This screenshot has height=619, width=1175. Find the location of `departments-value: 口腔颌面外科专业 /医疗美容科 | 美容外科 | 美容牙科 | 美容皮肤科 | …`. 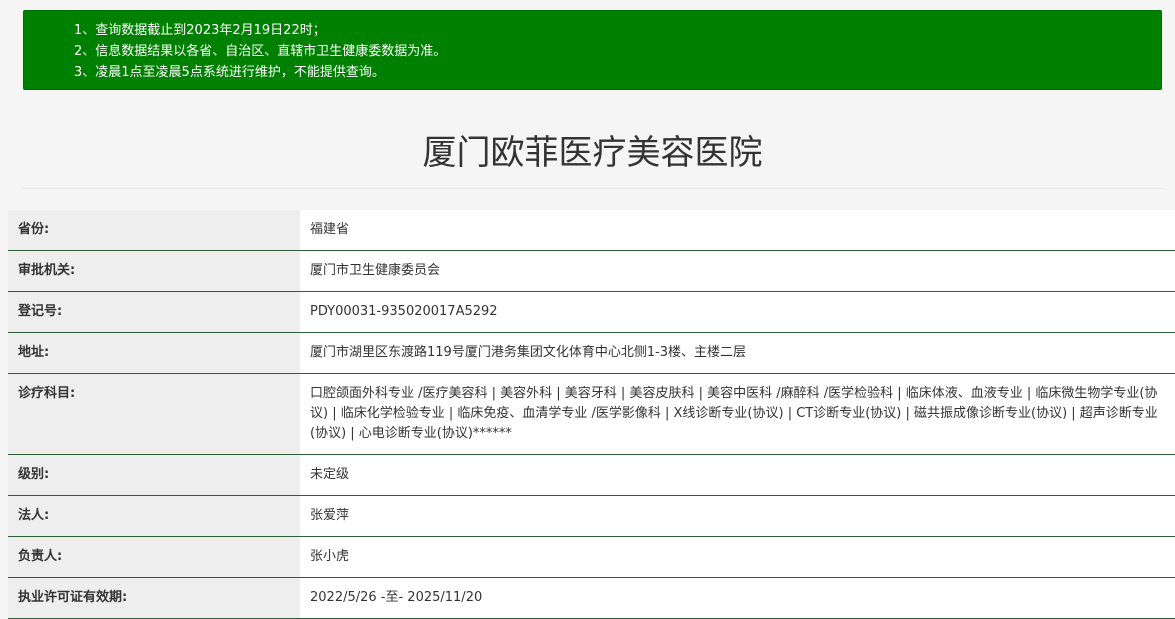

departments-value: 口腔颌面外科专业 /医疗美容科 | 美容外科 | 美容牙科 | 美容皮肤科 | … is located at coordinates (737, 414).